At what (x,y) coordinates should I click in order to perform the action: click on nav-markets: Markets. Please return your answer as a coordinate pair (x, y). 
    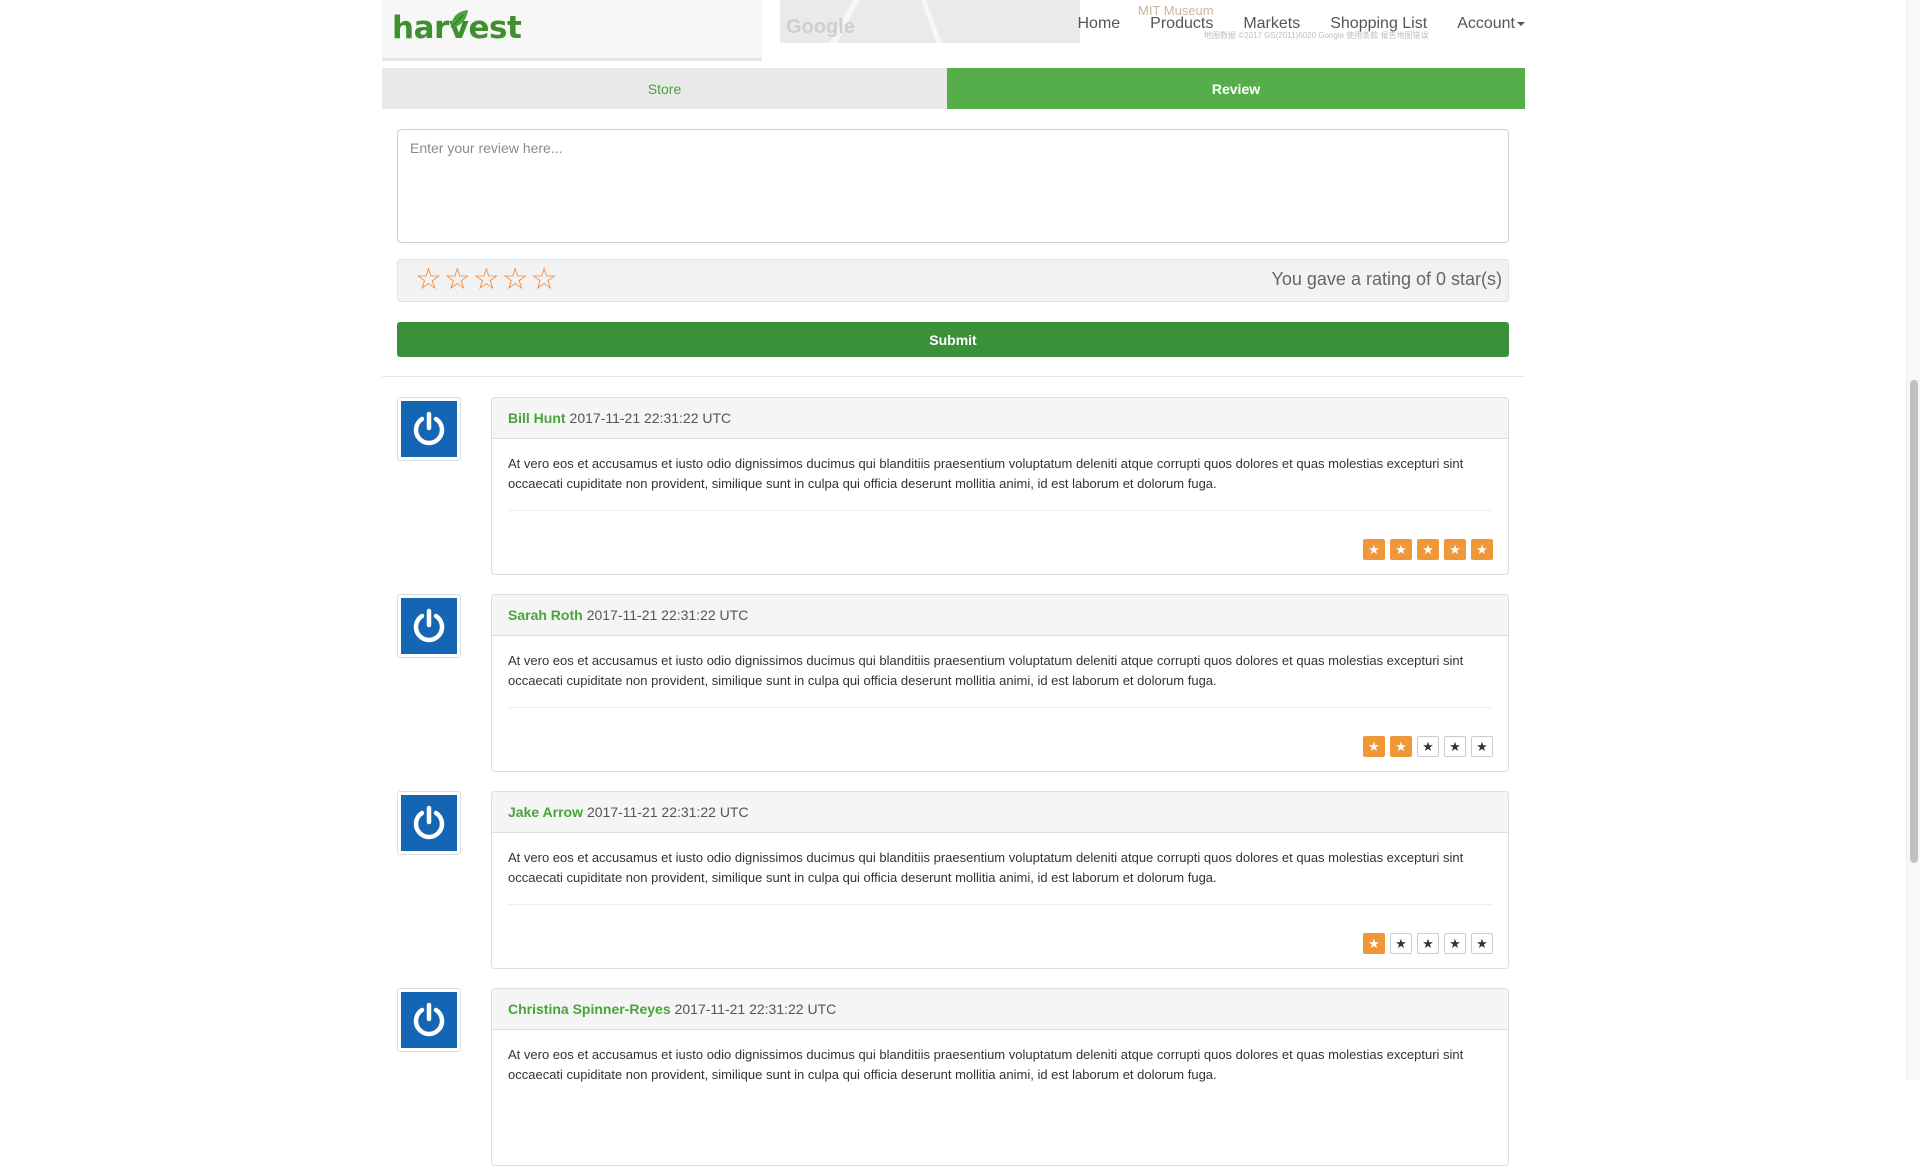
    Looking at the image, I should click on (1271, 26).